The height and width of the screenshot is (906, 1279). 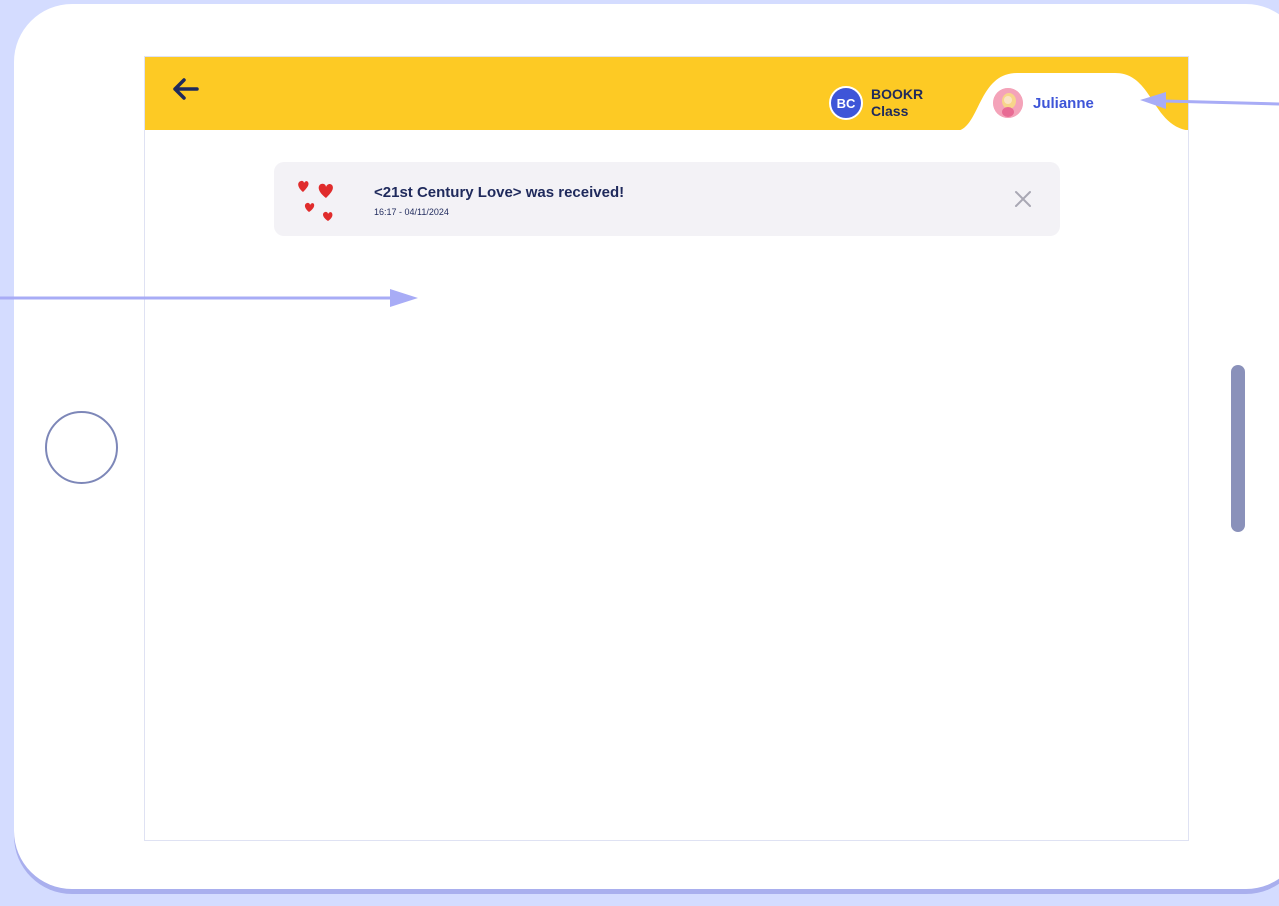 What do you see at coordinates (1008, 103) in the screenshot?
I see `avatar` at bounding box center [1008, 103].